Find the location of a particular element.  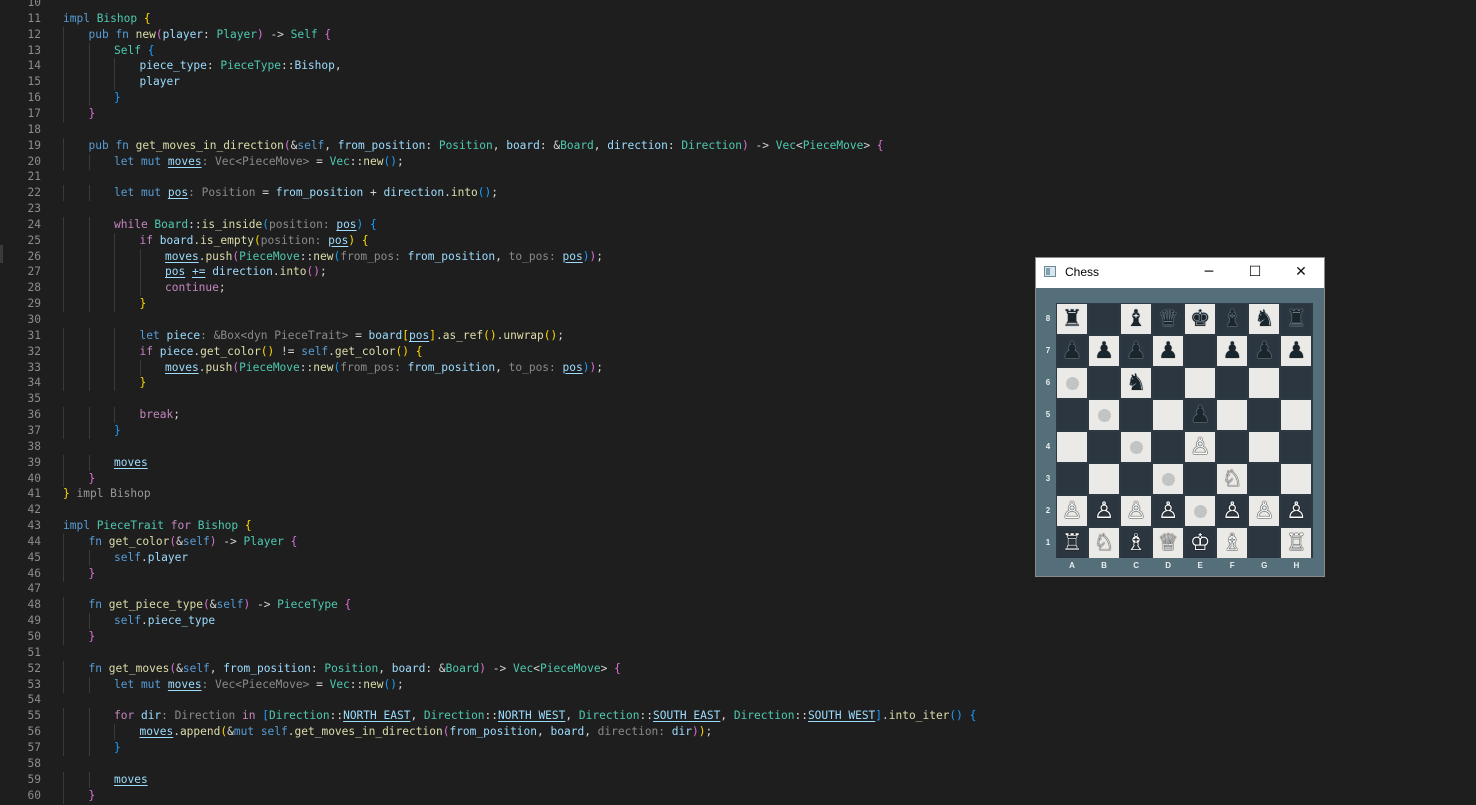

board-square-a8: ♜ is located at coordinates (1072, 319).